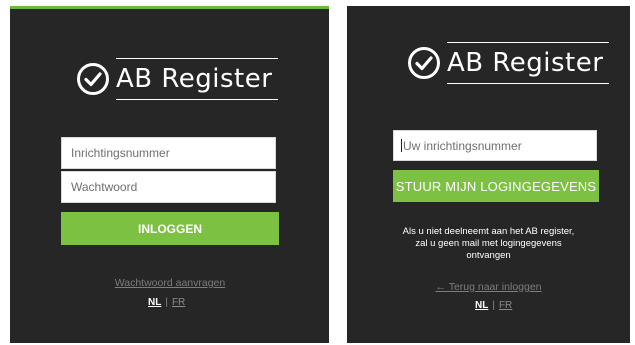  Describe the element at coordinates (170, 283) in the screenshot. I see `forgot-password-link: Wachtwoord aanvragen` at that location.